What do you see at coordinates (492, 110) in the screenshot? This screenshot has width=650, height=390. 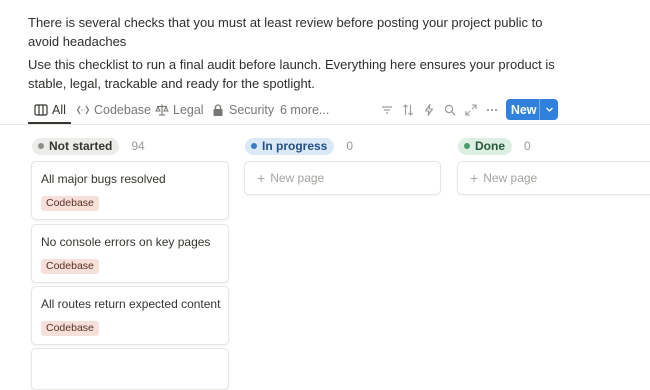 I see `more-icon` at bounding box center [492, 110].